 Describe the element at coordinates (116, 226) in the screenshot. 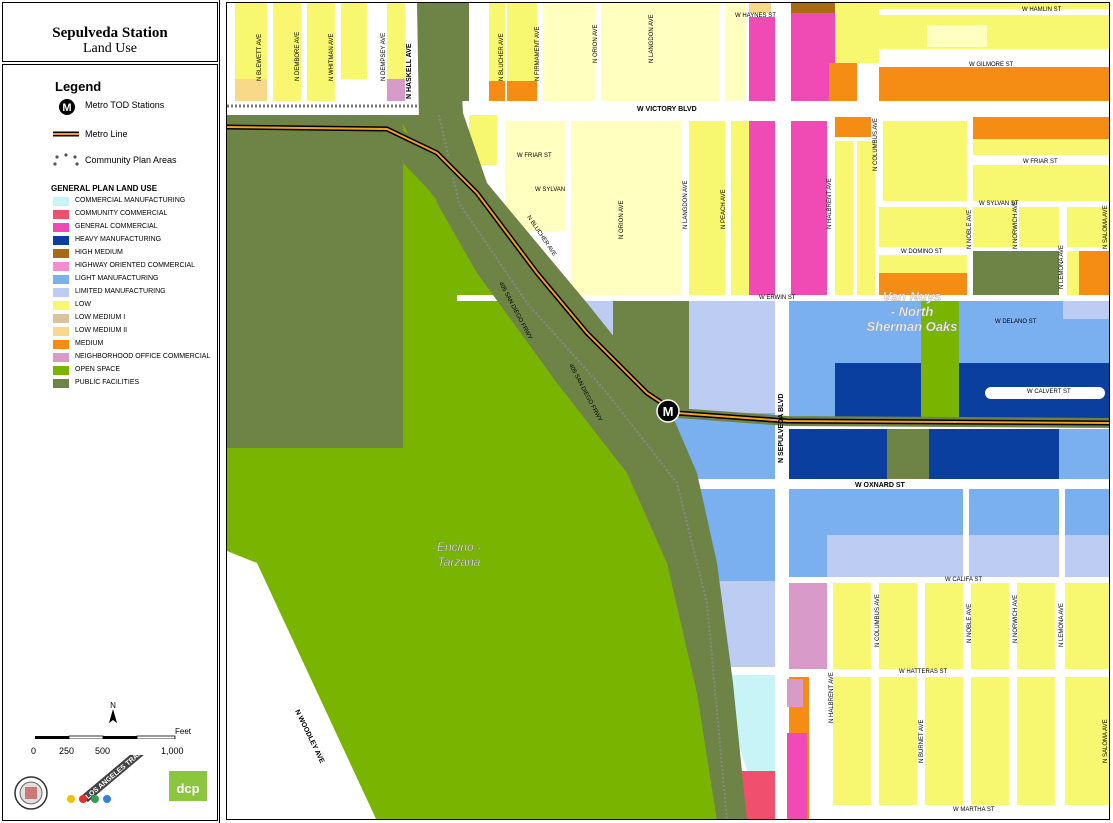

I see `land-use-swatch-label: GENERAL COMMERCIAL` at that location.